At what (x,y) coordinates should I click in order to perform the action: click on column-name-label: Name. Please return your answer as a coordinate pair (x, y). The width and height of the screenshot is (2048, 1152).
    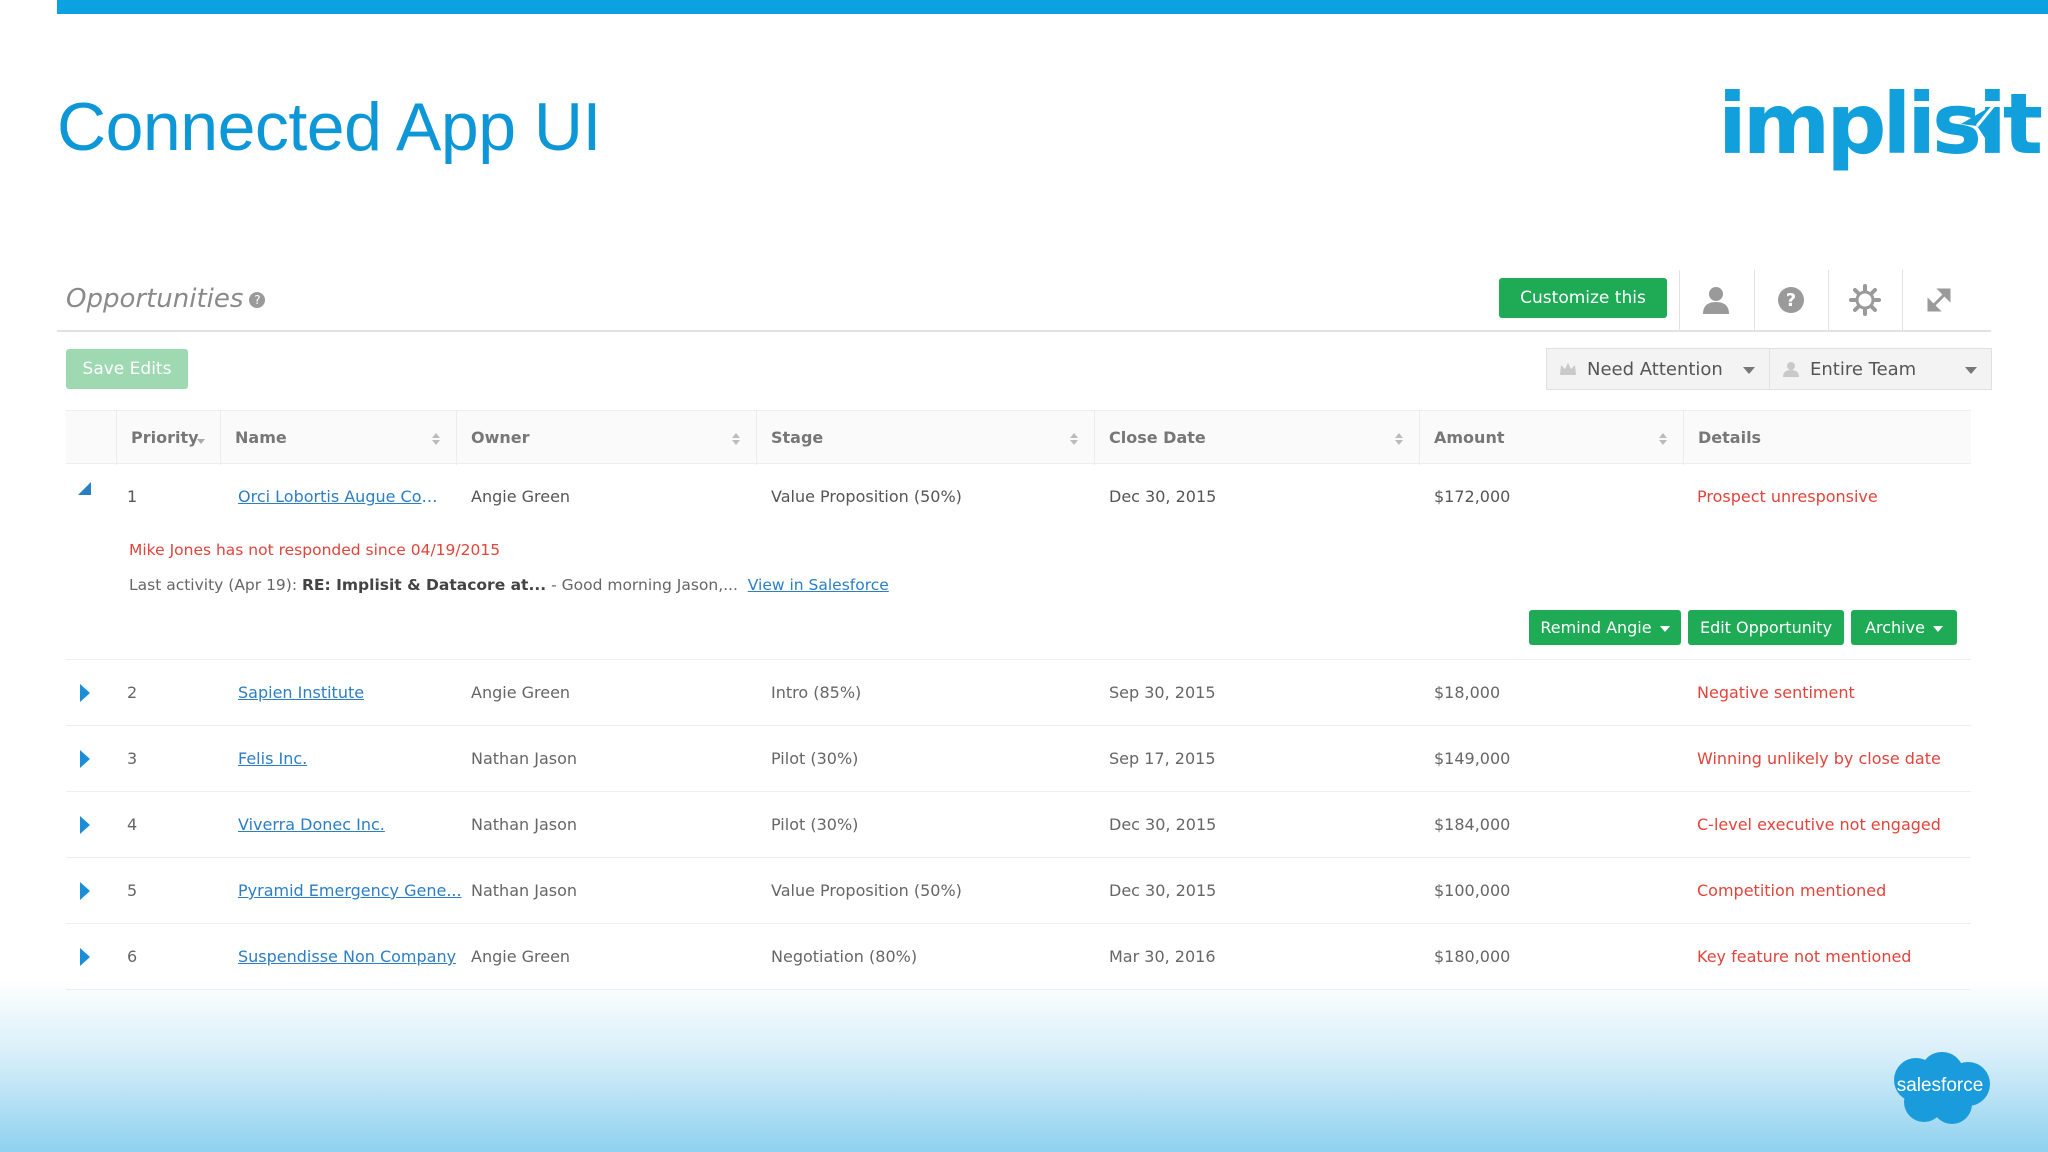
    Looking at the image, I should click on (261, 437).